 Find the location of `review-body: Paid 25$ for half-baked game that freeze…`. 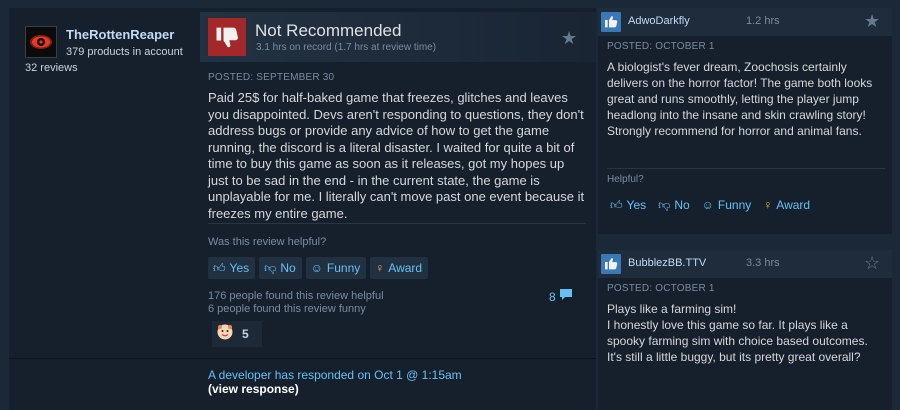

review-body: Paid 25$ for half-baked game that freeze… is located at coordinates (396, 155).